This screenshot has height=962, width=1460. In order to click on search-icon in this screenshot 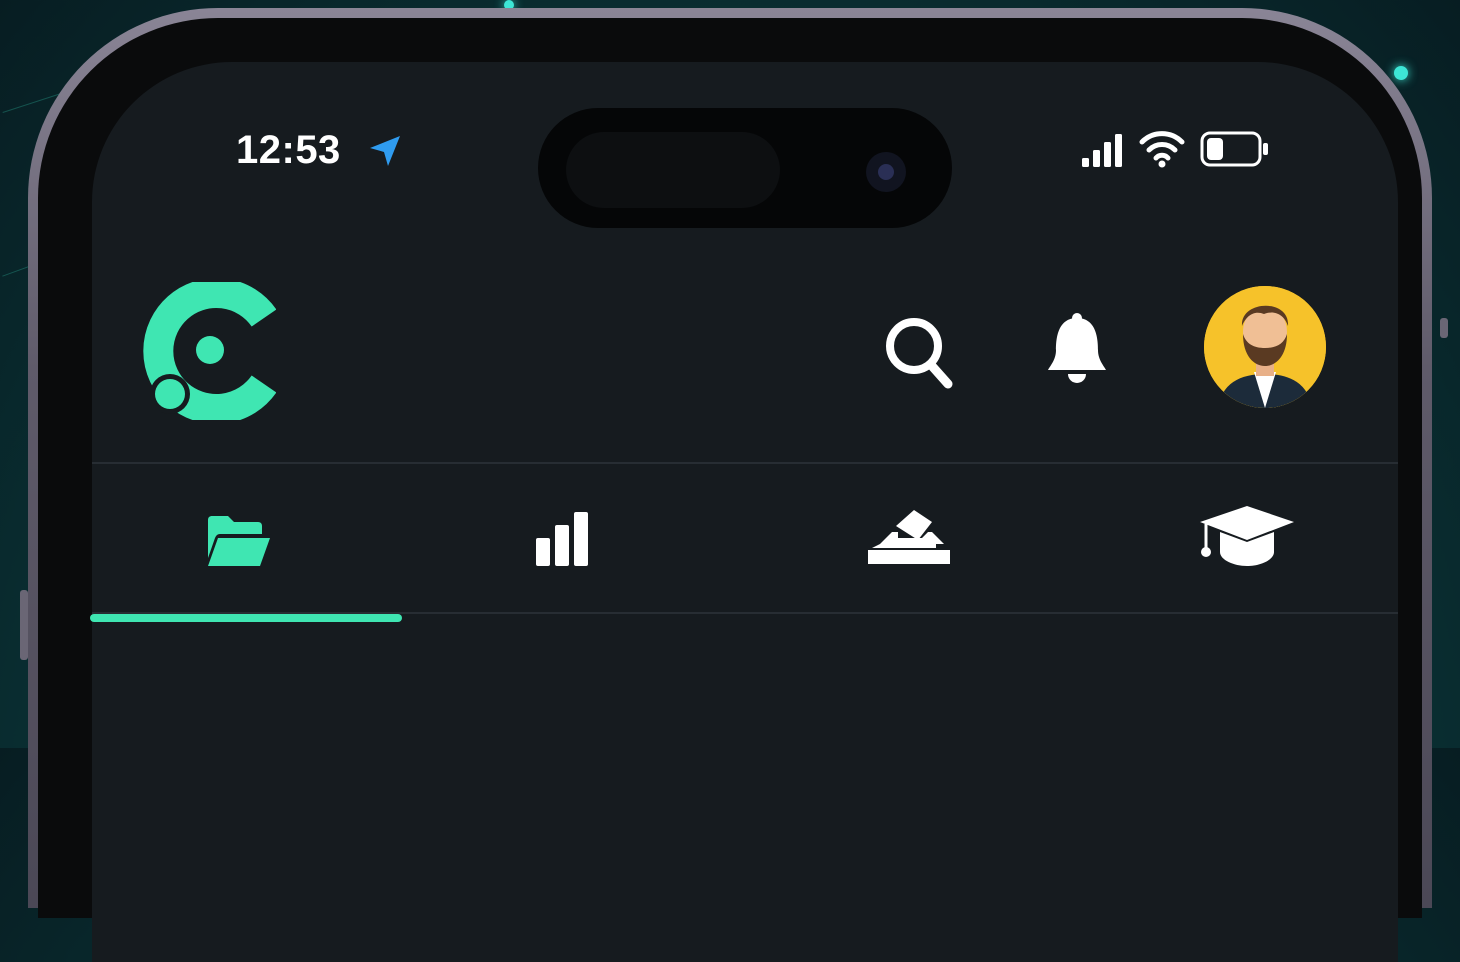, I will do `click(919, 352)`.